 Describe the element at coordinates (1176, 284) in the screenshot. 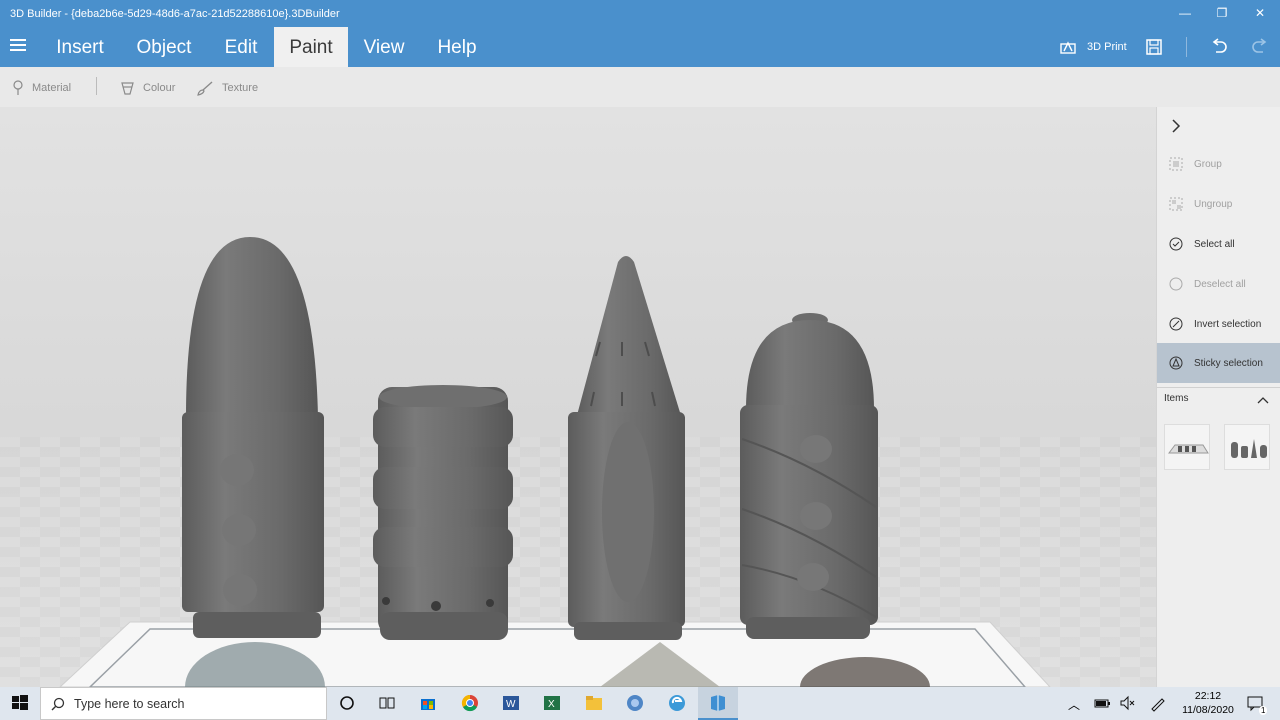

I see `deselect-all-icon` at that location.